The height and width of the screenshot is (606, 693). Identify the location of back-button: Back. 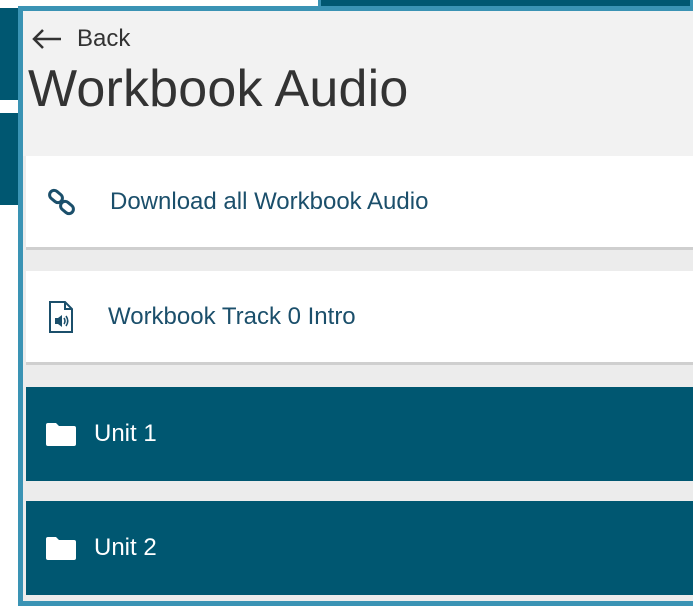
(80, 39).